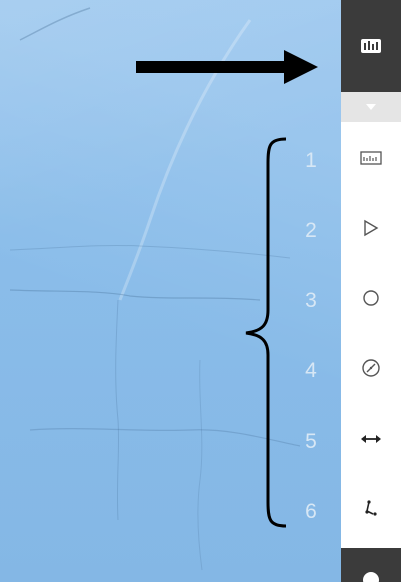 This screenshot has width=401, height=582. I want to click on measurement-toolbar, so click(371, 291).